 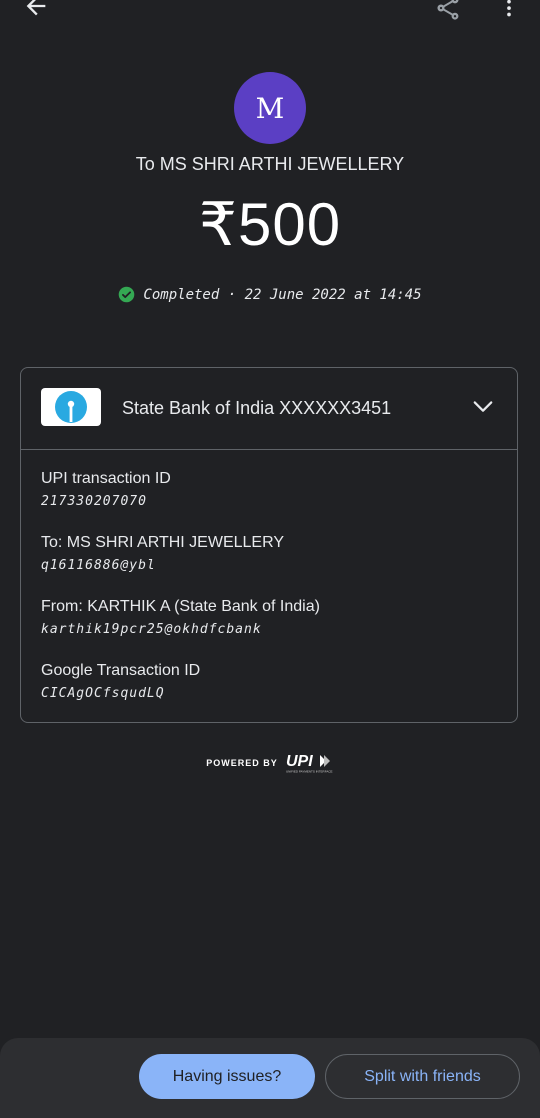 I want to click on powered-by-text: POWERED BY, so click(x=242, y=763).